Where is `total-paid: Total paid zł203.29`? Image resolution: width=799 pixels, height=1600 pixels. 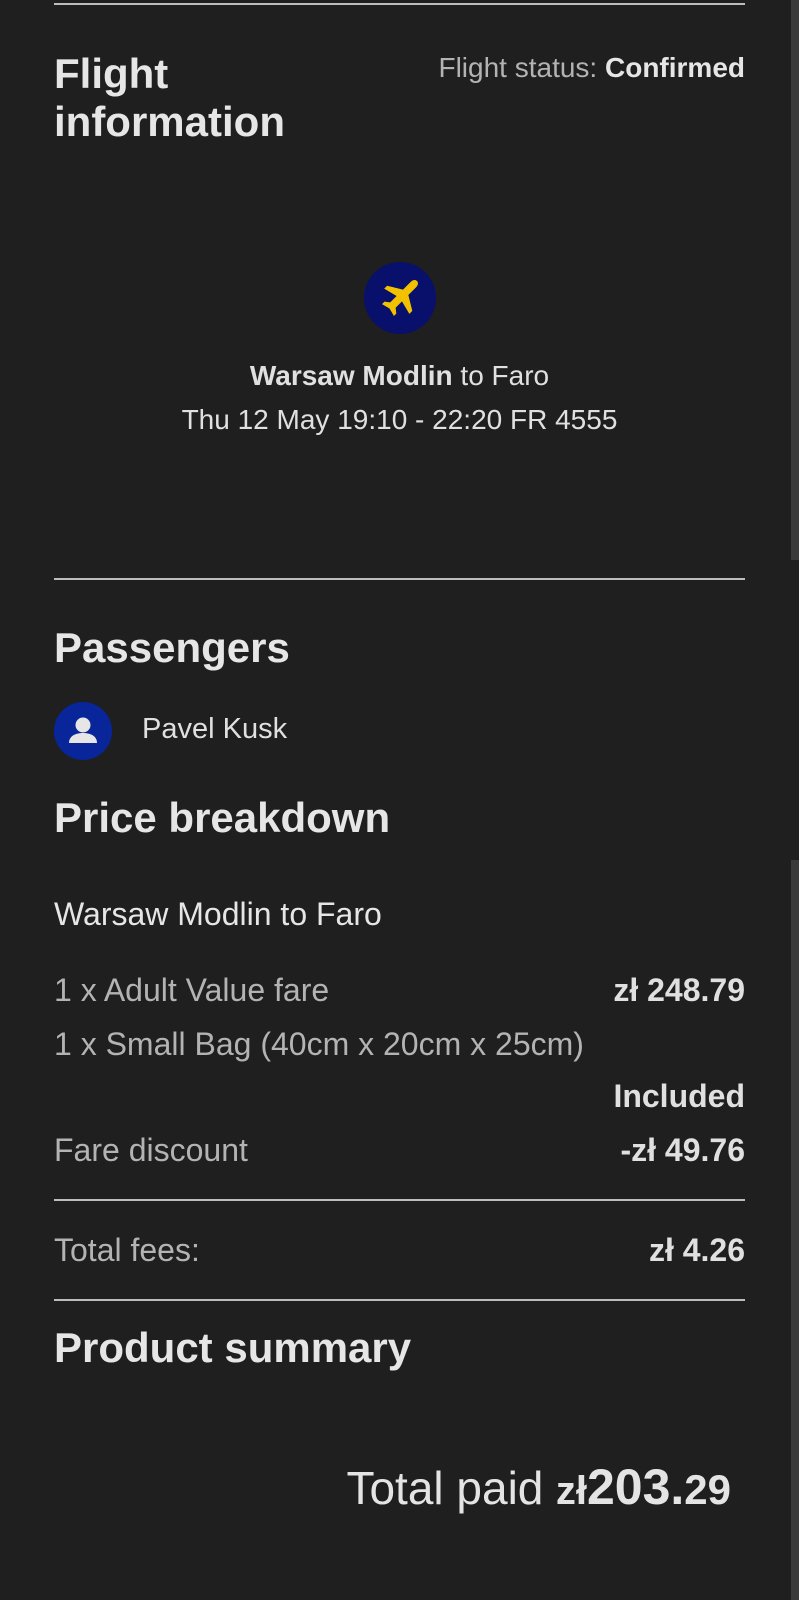
total-paid: Total paid zł203.29 is located at coordinates (538, 1487).